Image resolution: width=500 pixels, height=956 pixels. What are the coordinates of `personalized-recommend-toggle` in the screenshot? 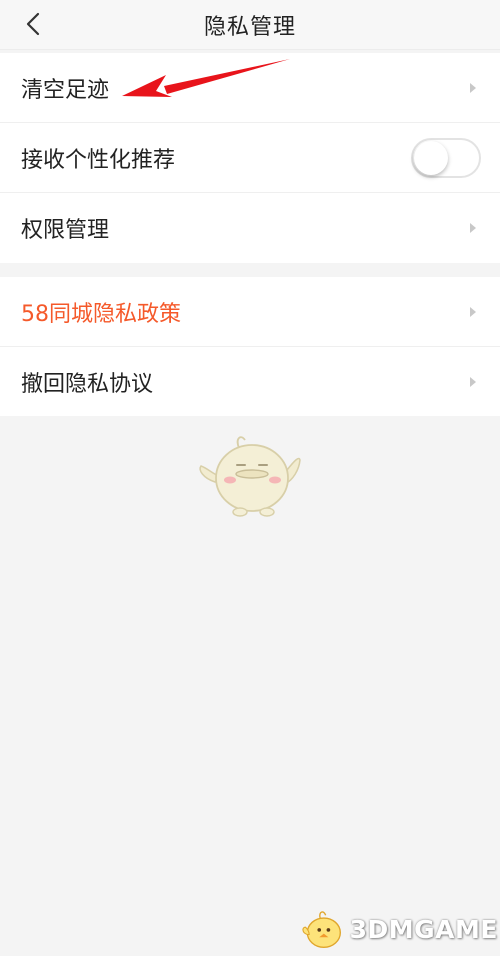 It's located at (446, 157).